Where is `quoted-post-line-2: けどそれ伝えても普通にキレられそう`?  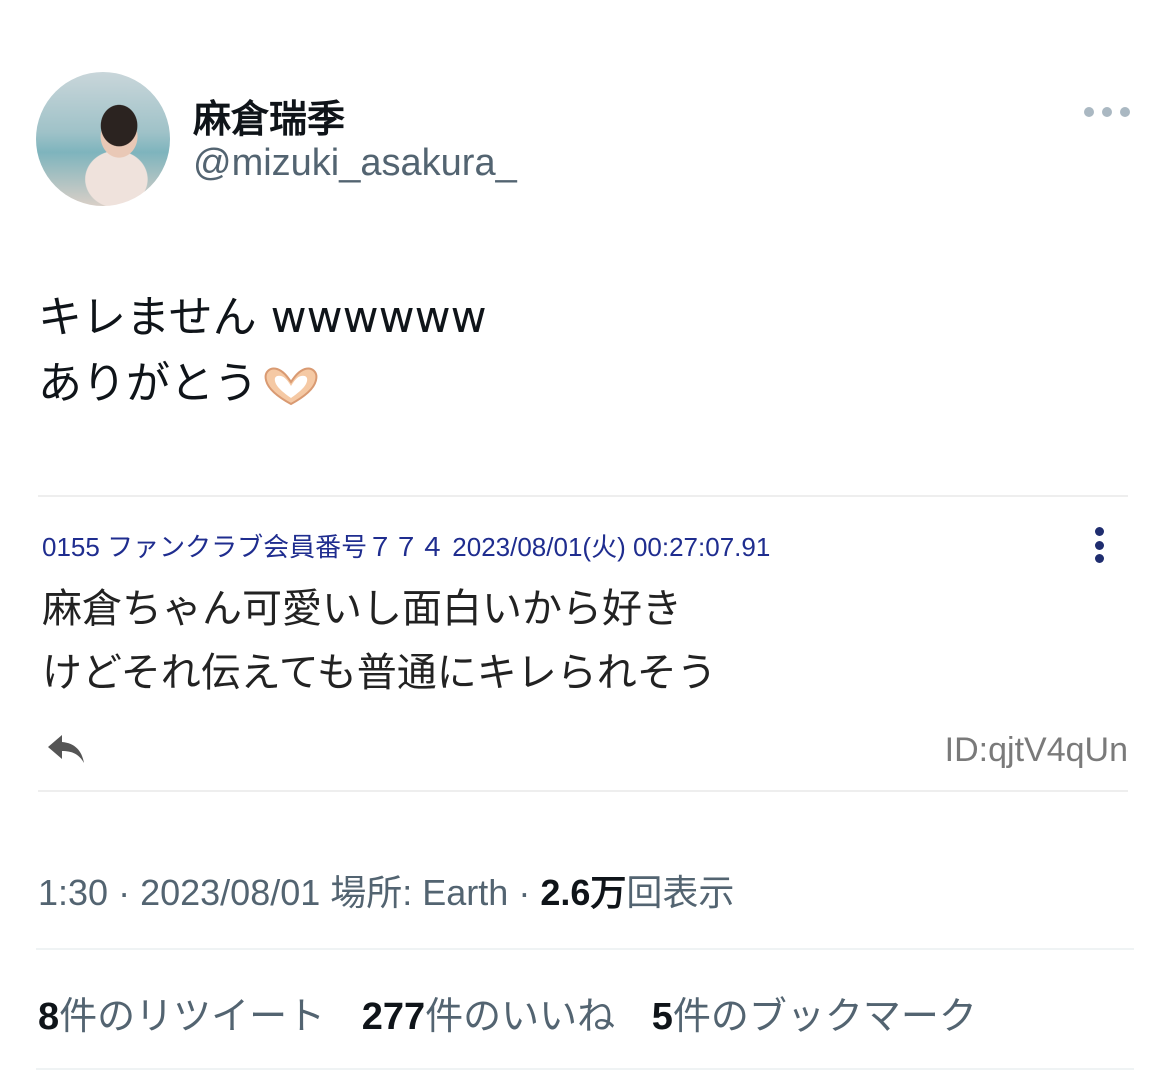
quoted-post-line-2: けどそれ伝えても普通にキレられそう is located at coordinates (379, 673).